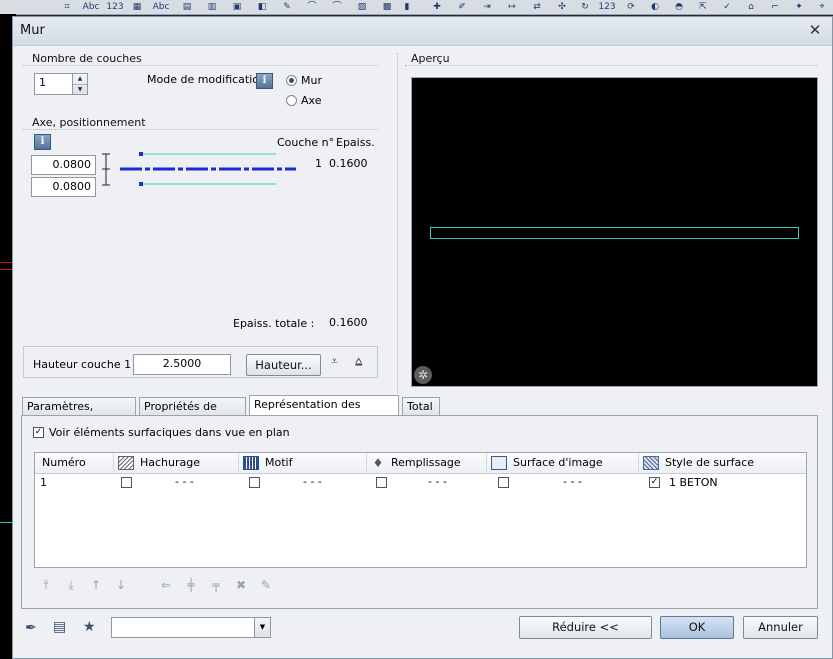 The image size is (833, 659). Describe the element at coordinates (655, 7) in the screenshot. I see `tool-icon: ◐` at that location.